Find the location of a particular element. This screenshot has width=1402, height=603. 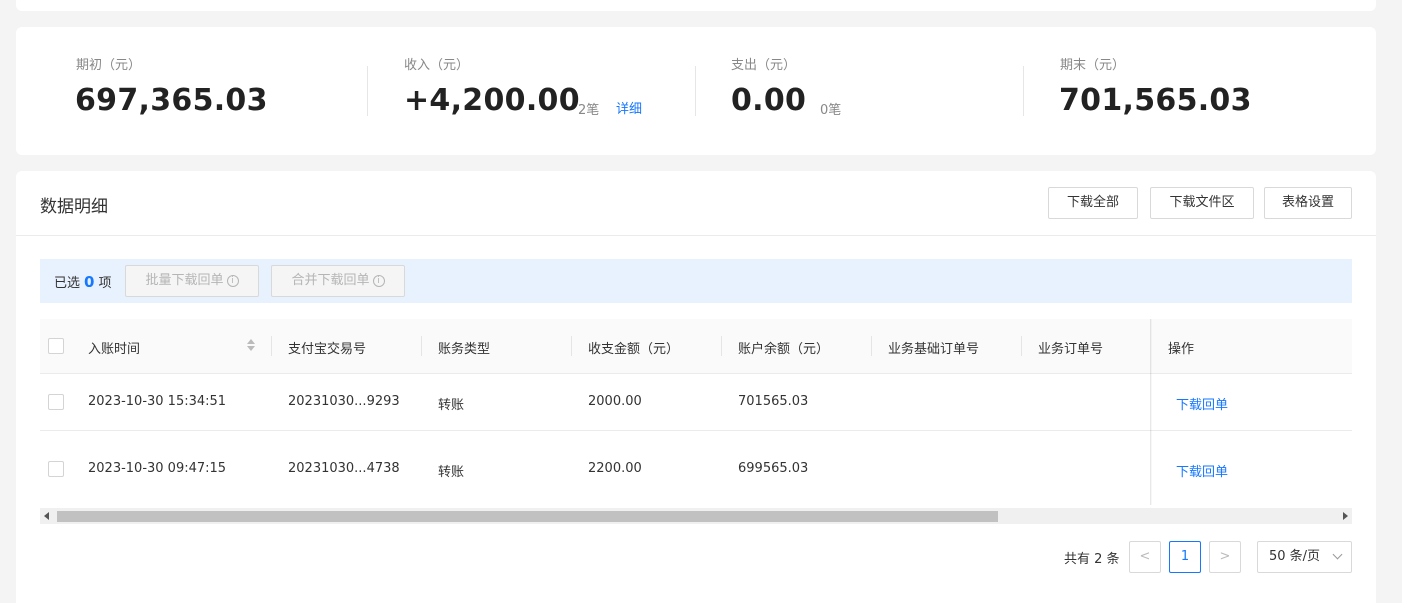

expense-value: 0.00 is located at coordinates (769, 100).